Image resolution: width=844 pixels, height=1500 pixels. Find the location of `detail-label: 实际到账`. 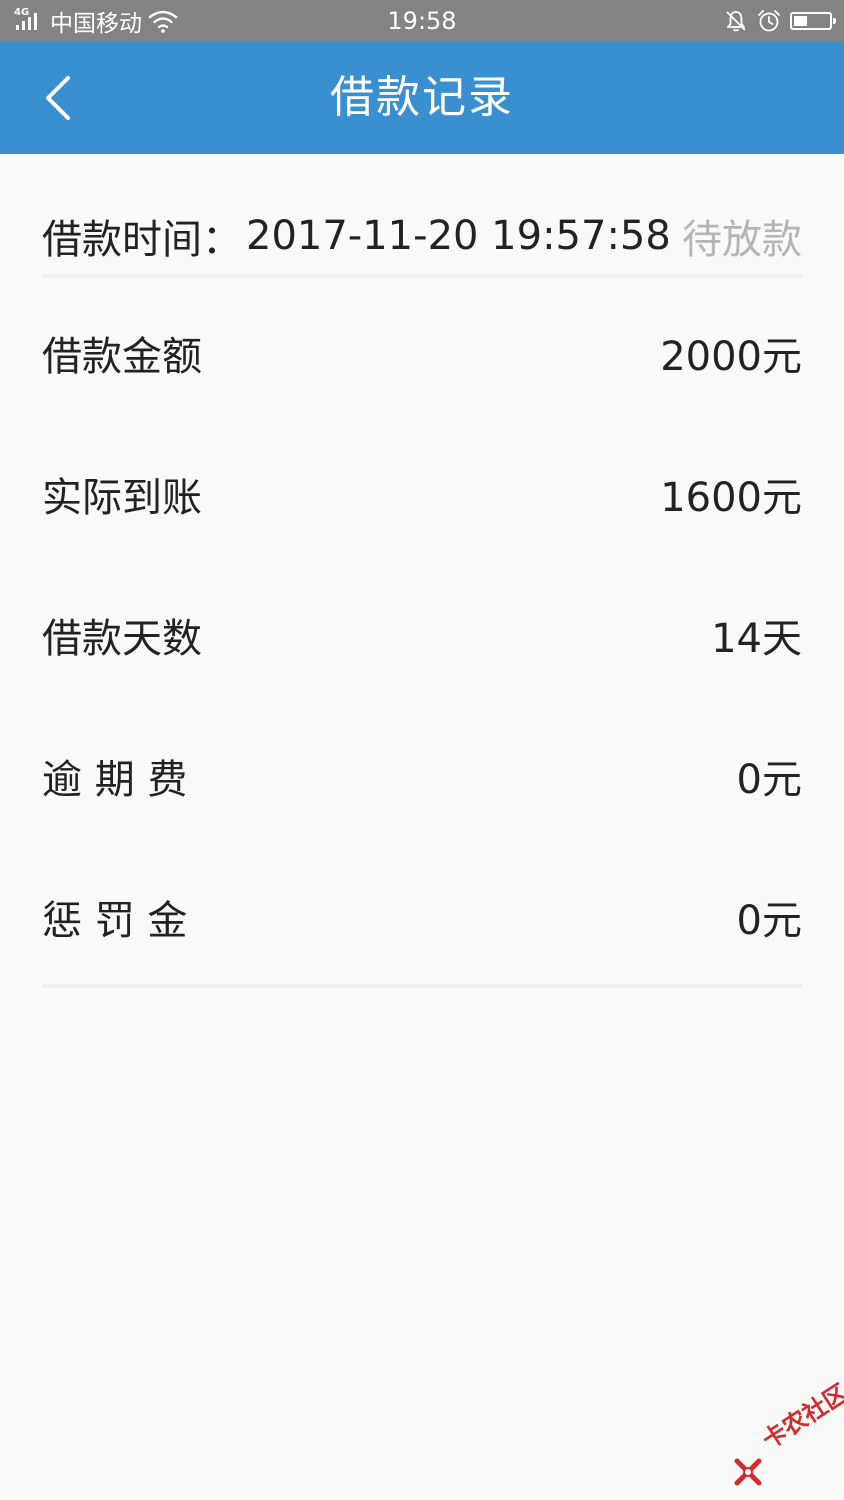

detail-label: 实际到账 is located at coordinates (122, 497).